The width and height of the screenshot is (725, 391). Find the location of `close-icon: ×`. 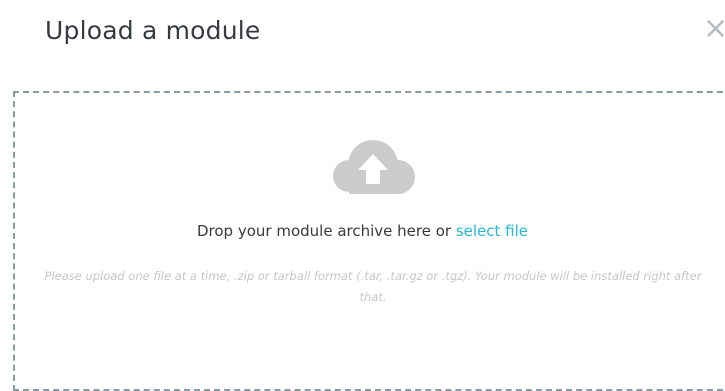

close-icon: × is located at coordinates (714, 29).